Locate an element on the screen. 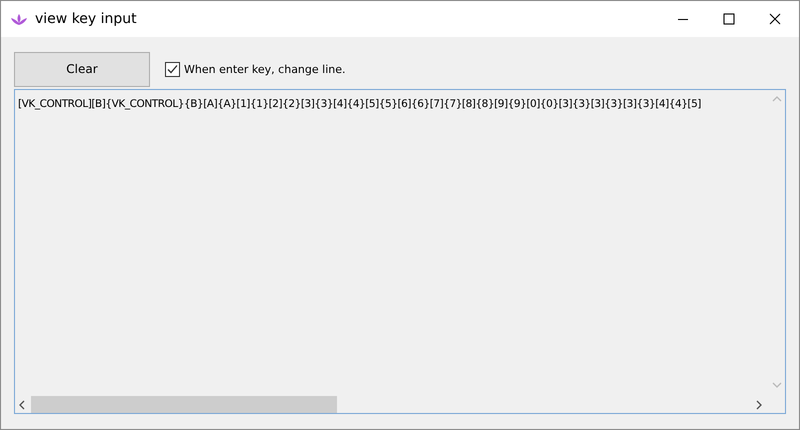 This screenshot has height=430, width=800. clear-button: Clear is located at coordinates (82, 69).